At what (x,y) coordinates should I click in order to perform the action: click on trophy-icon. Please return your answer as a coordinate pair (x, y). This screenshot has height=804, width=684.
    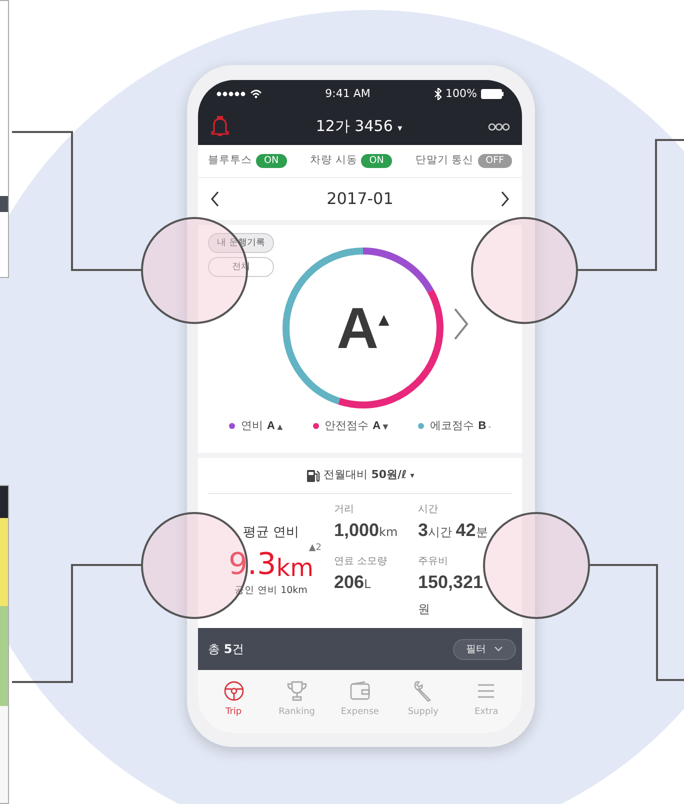
    Looking at the image, I should click on (297, 691).